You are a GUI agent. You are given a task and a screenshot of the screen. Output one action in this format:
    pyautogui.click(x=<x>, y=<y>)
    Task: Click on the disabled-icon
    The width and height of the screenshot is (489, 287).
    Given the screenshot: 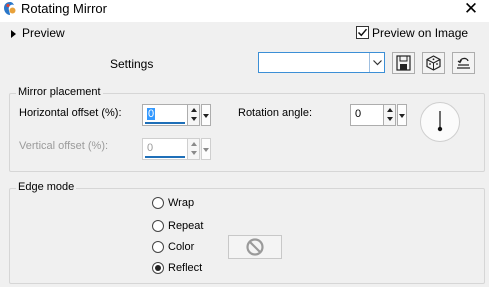 What is the action you would take?
    pyautogui.click(x=255, y=247)
    